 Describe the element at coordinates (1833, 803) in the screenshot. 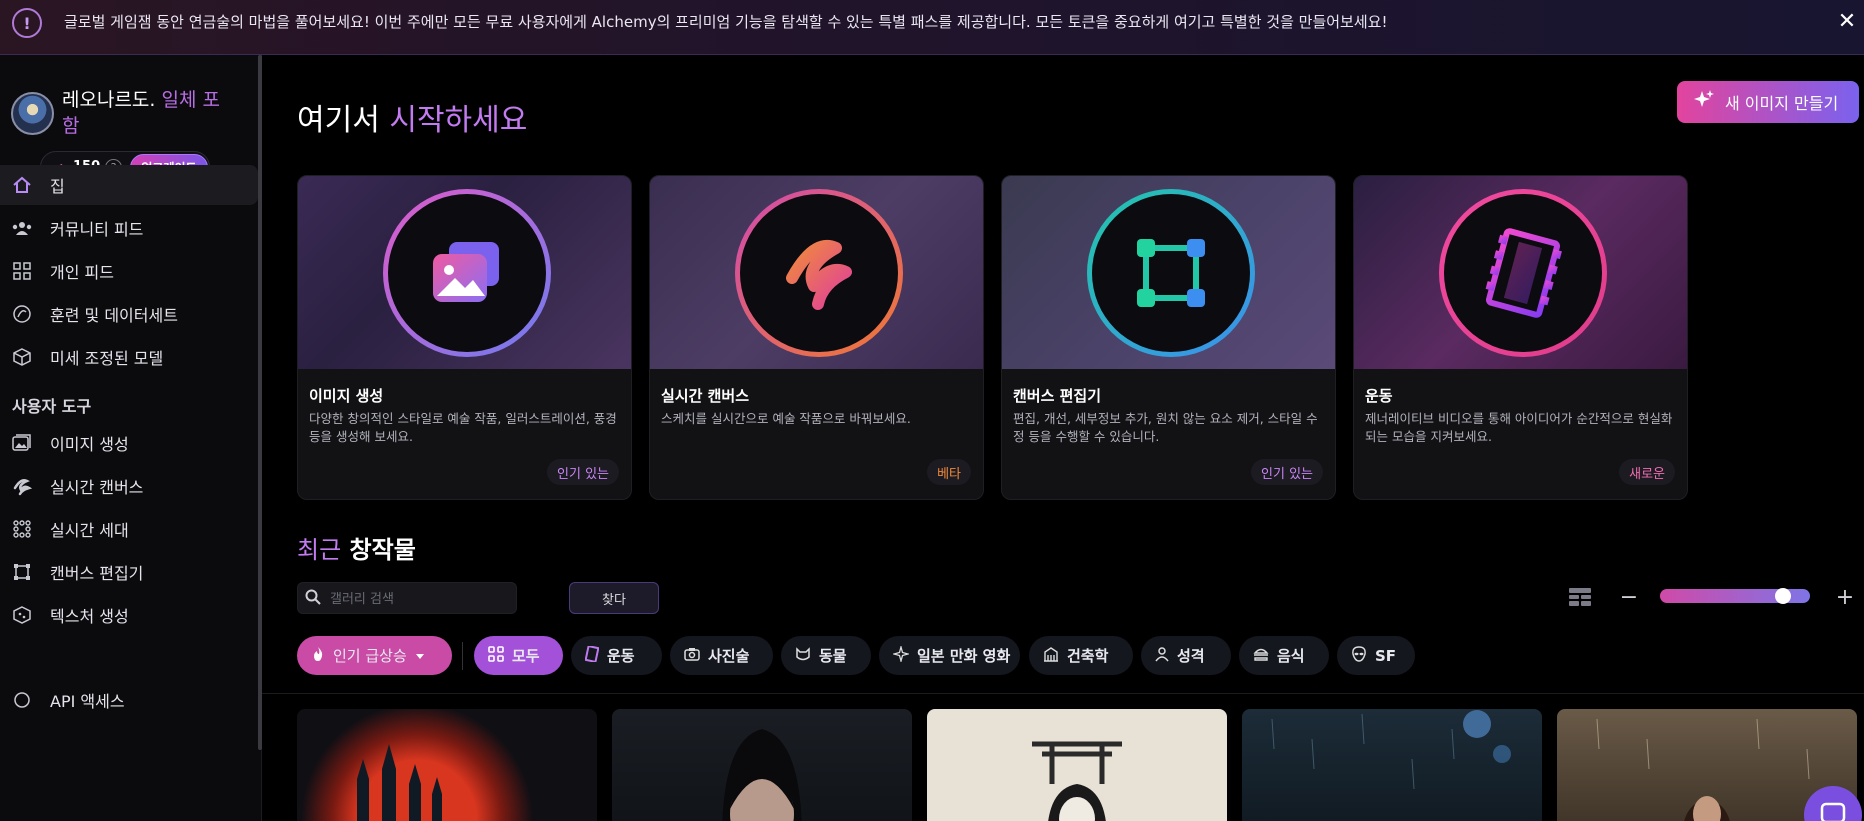

I see `chat-support-button` at that location.